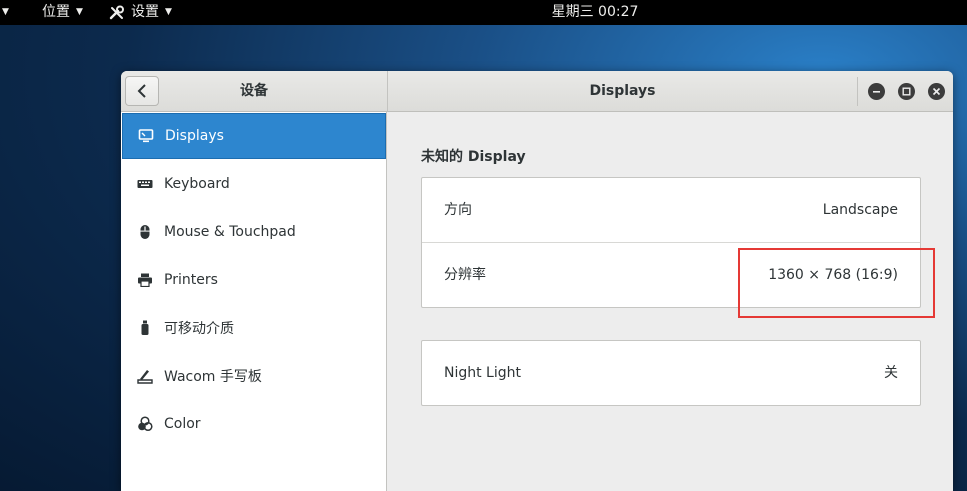  What do you see at coordinates (145, 376) in the screenshot?
I see `tablet-icon` at bounding box center [145, 376].